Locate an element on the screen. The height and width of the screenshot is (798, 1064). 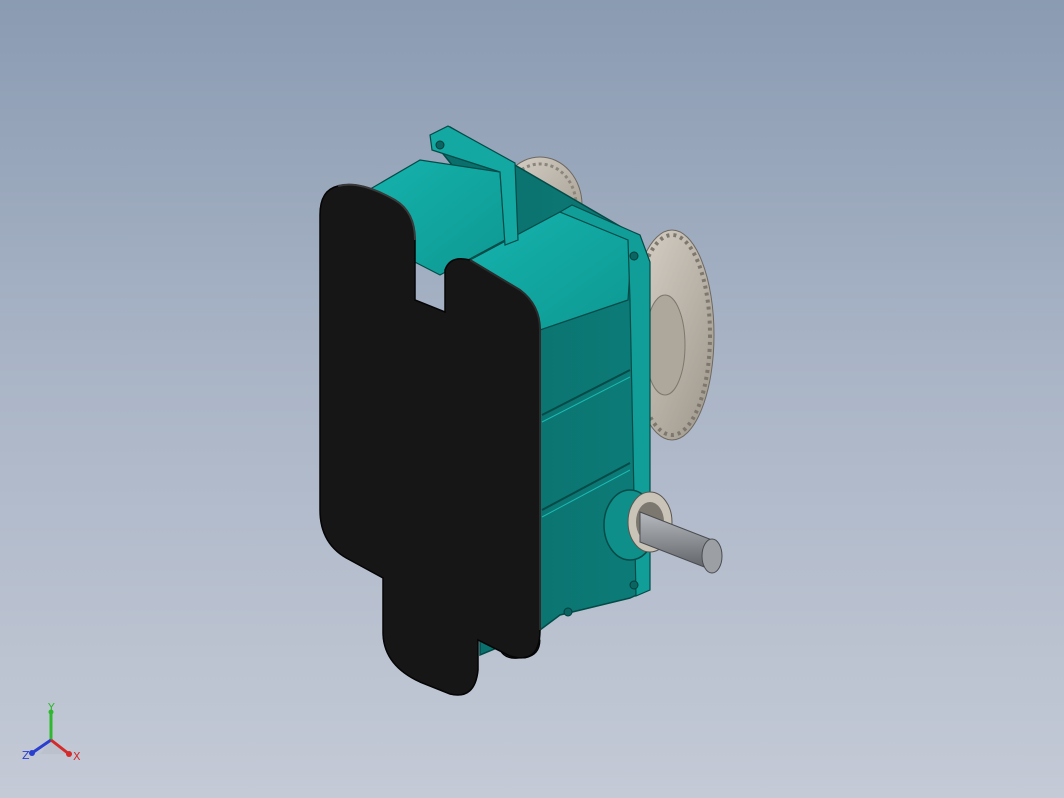
x-axis-label: X is located at coordinates (77, 756).